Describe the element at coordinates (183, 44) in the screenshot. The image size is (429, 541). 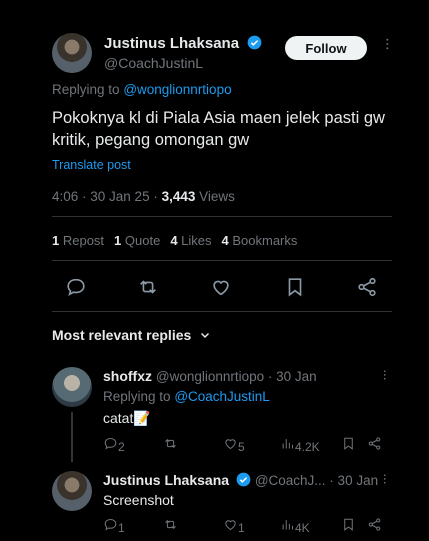
I see `author-name: Justinus Lhaksana` at that location.